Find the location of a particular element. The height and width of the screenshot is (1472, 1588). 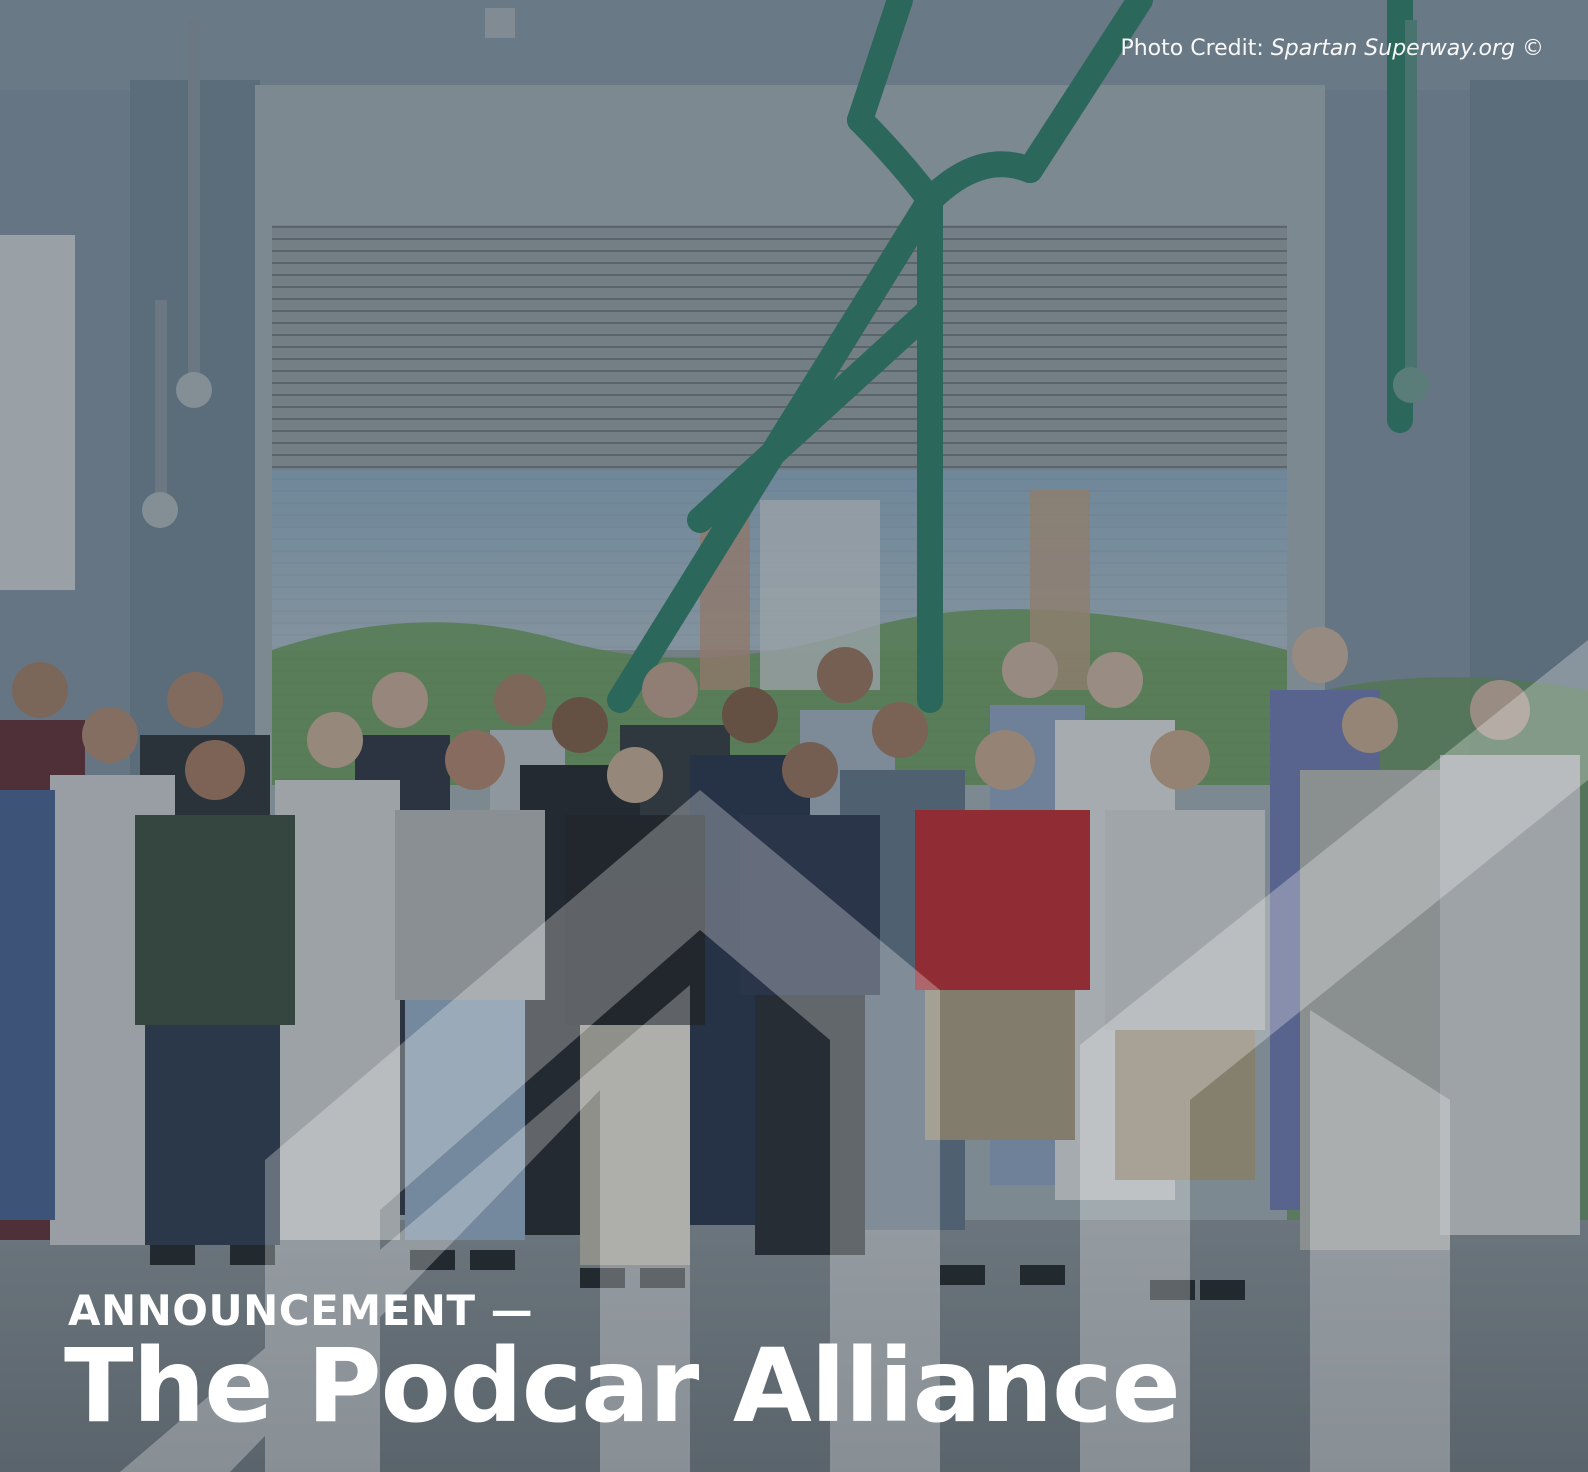

photo-credit: Photo Credit: Spartan Superway.org © is located at coordinates (1332, 48).